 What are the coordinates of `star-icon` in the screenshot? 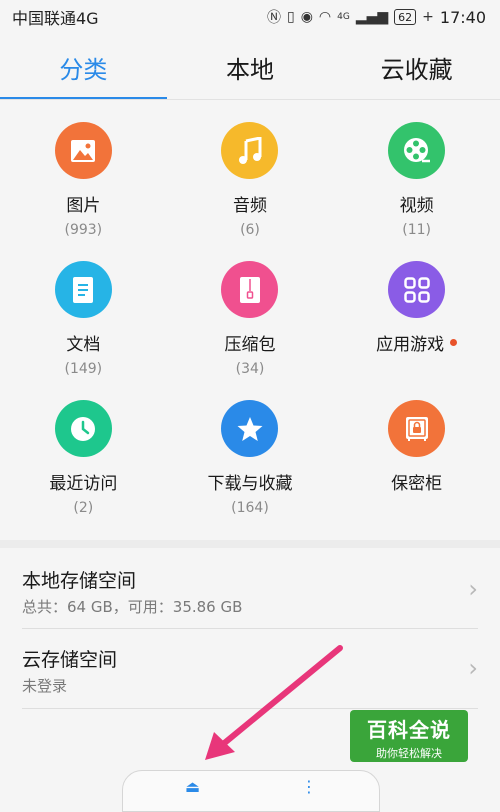 It's located at (250, 428).